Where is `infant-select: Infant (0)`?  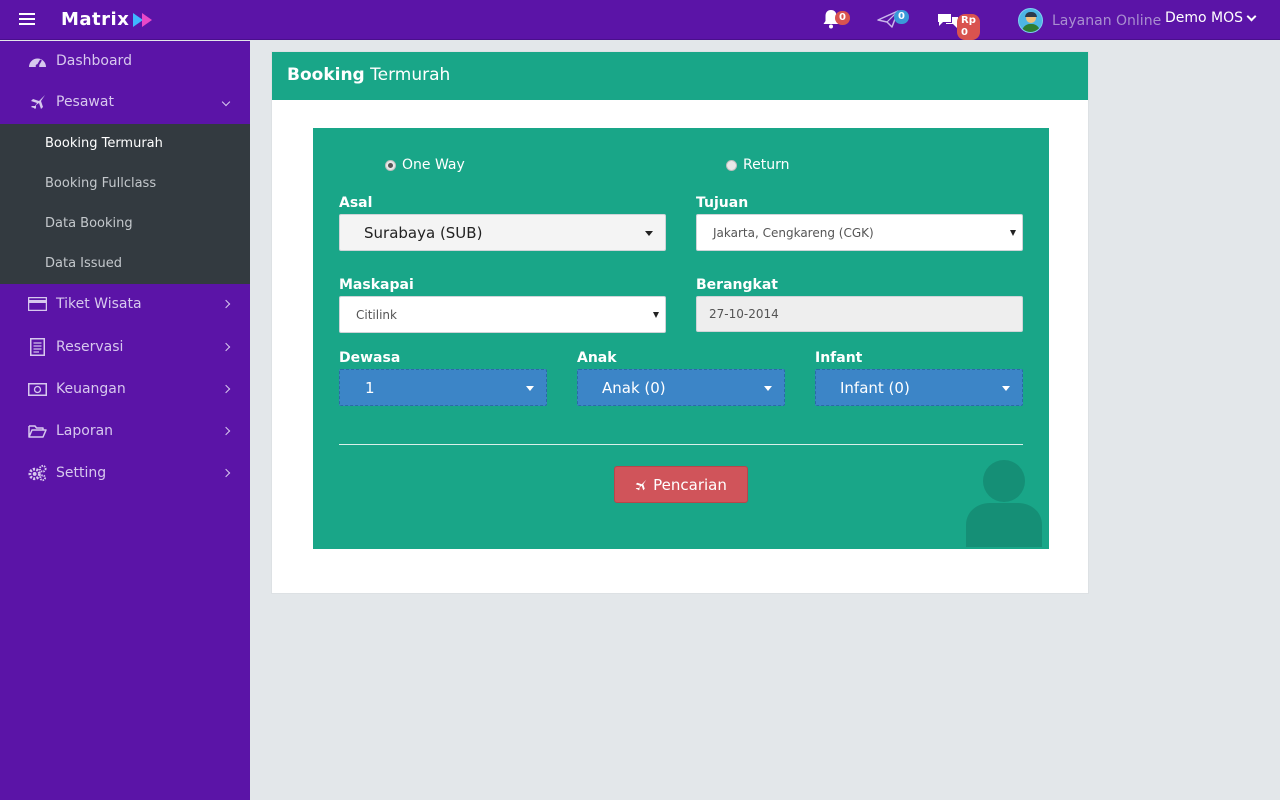 infant-select: Infant (0) is located at coordinates (919, 387).